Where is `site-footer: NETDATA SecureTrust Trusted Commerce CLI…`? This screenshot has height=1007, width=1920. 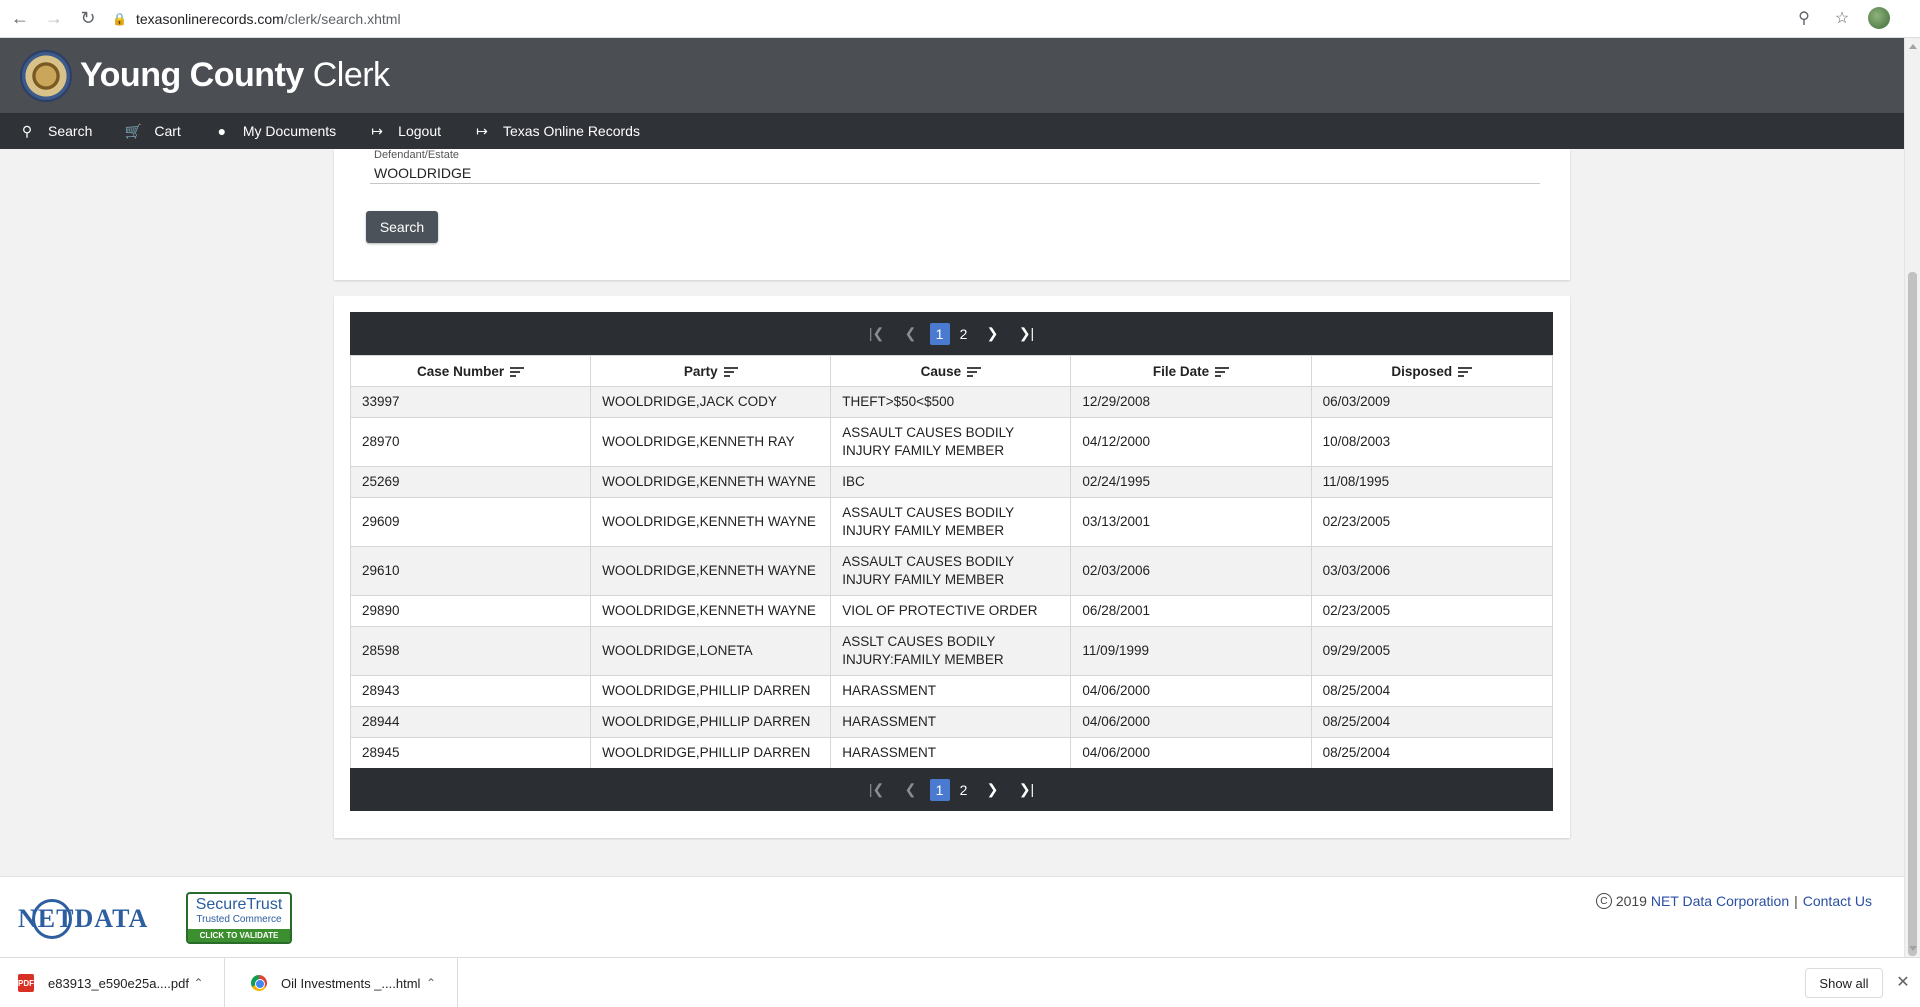
site-footer: NETDATA SecureTrust Trusted Commerce CLI… is located at coordinates (952, 916).